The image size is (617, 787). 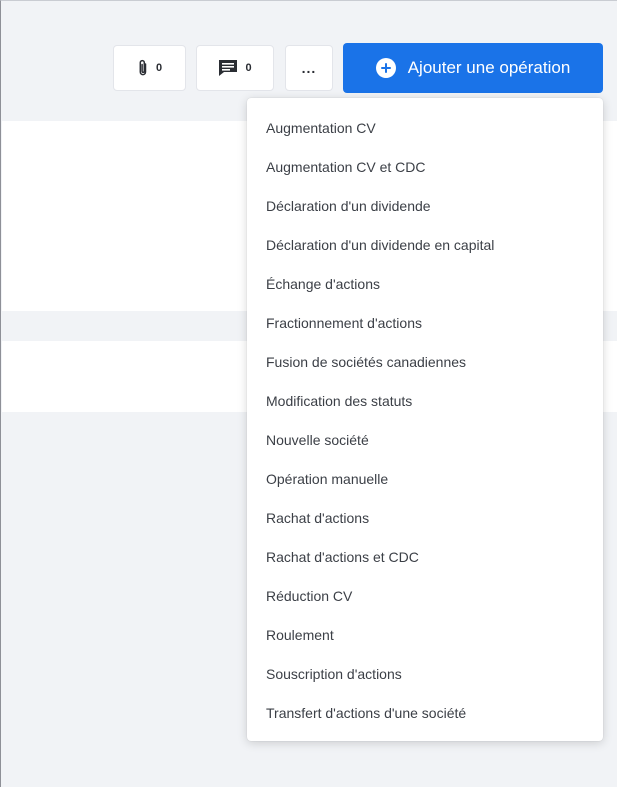 I want to click on menu-item-declaration-dividende: Déclaration d'un dividende, so click(x=425, y=205).